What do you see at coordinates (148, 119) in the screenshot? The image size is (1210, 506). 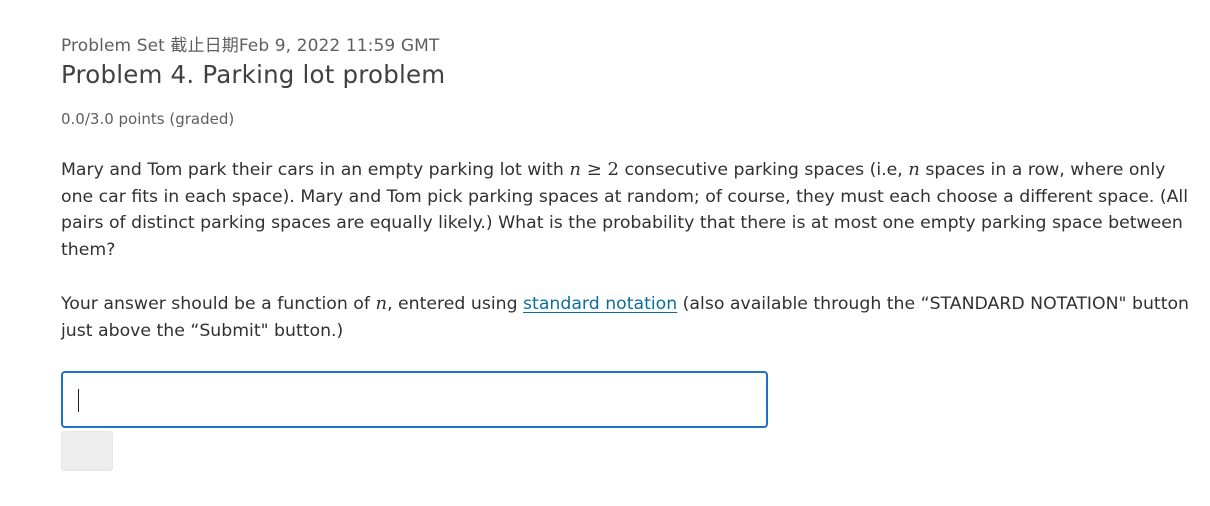 I see `points-status: 0.0/3.0 points (graded)` at bounding box center [148, 119].